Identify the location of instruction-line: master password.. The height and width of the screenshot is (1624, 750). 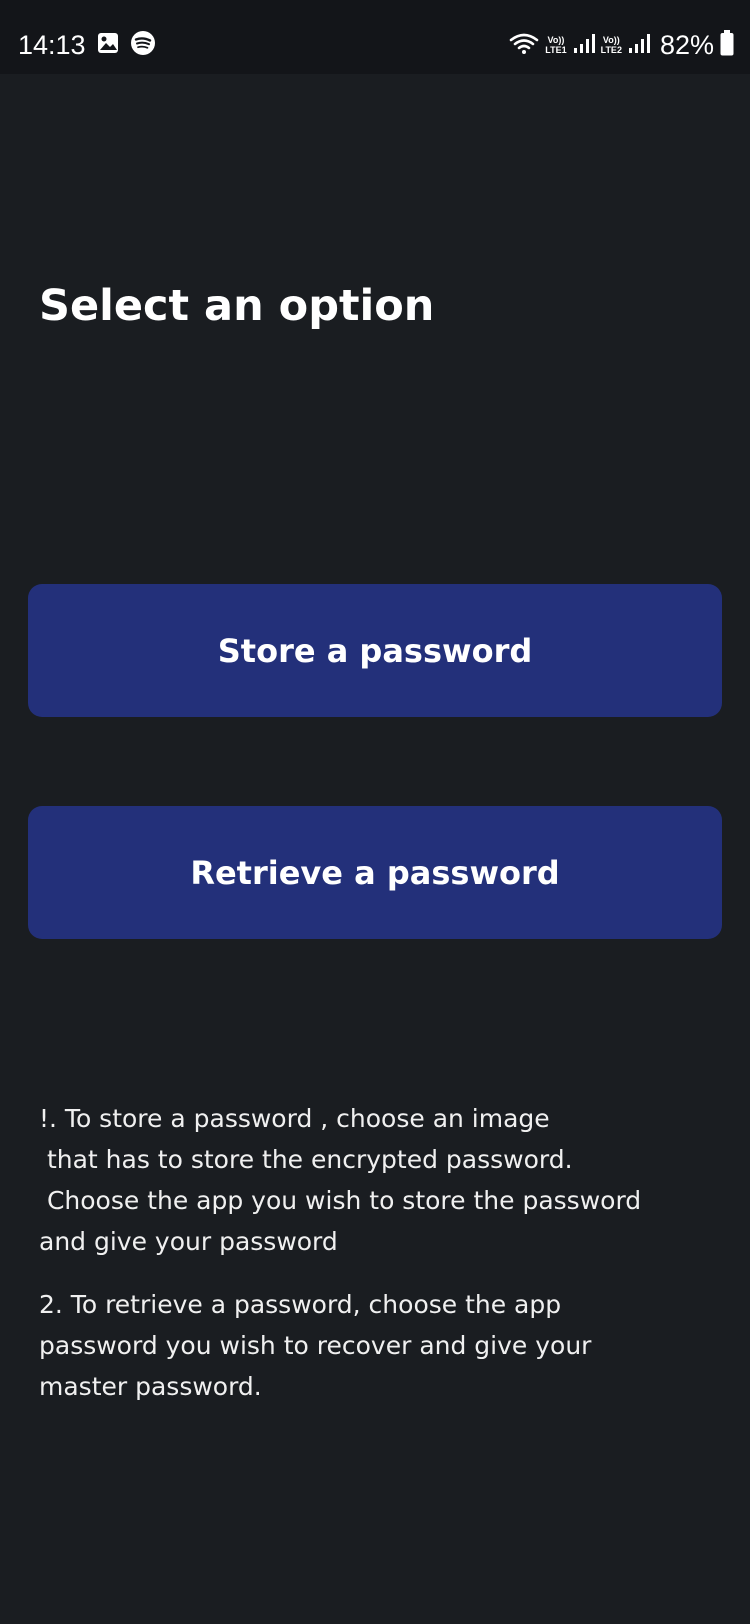
(150, 1386).